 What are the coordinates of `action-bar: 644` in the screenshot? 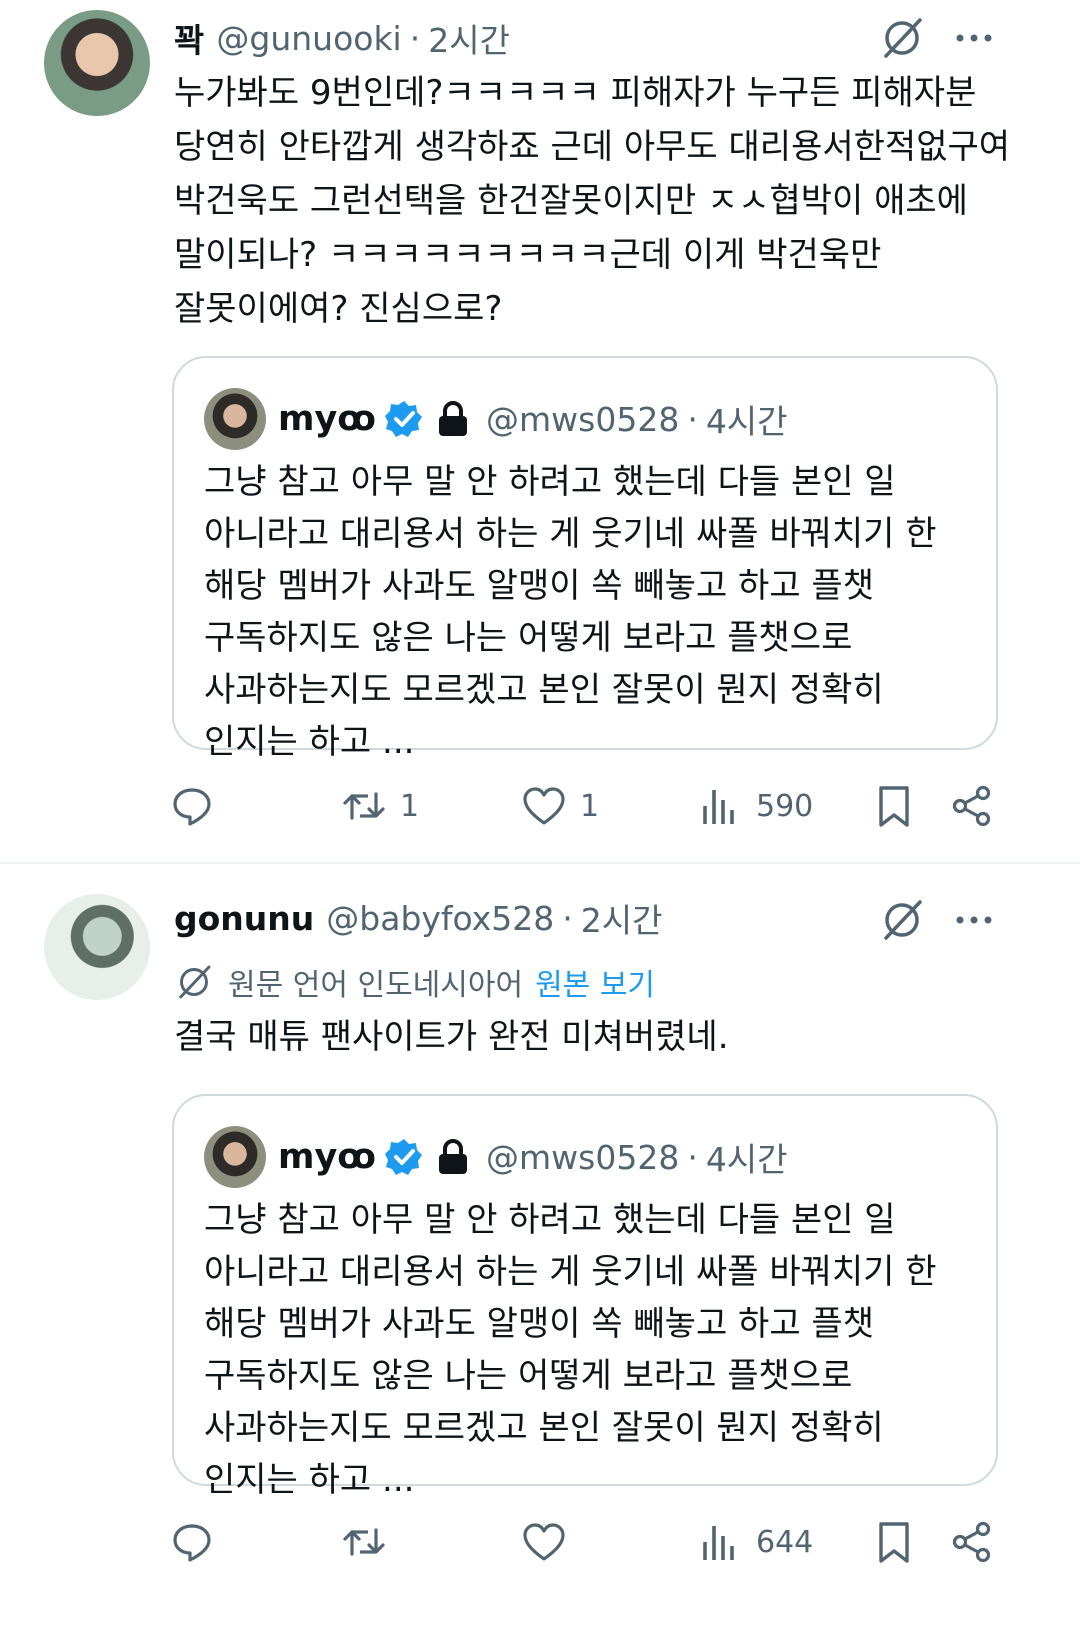 It's located at (540, 1542).